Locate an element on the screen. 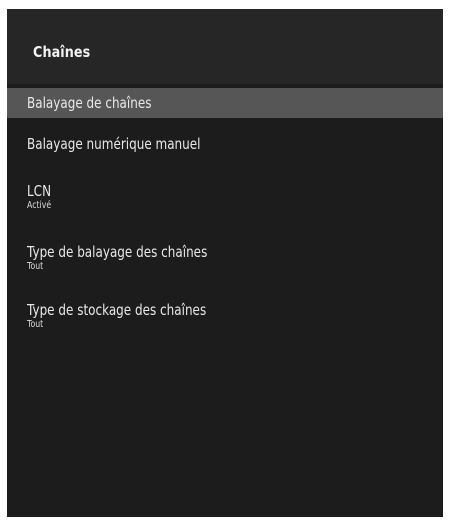  menu-item-label: Type de balayage des chaînes is located at coordinates (117, 252).